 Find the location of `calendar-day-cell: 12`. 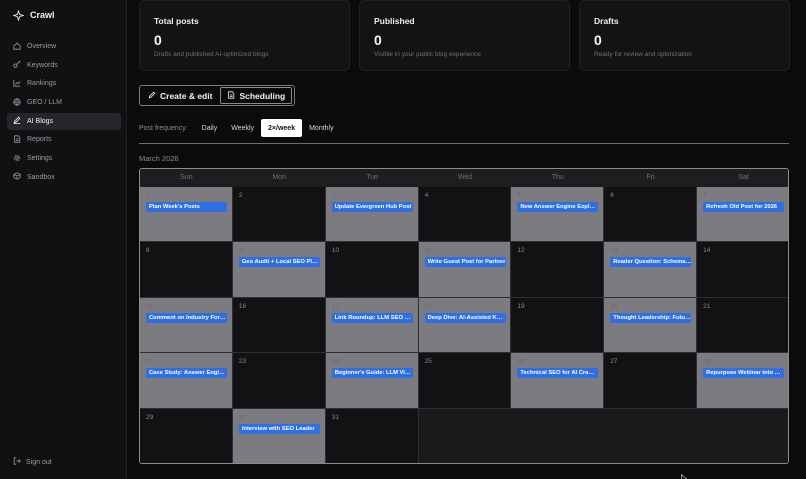

calendar-day-cell: 12 is located at coordinates (558, 270).